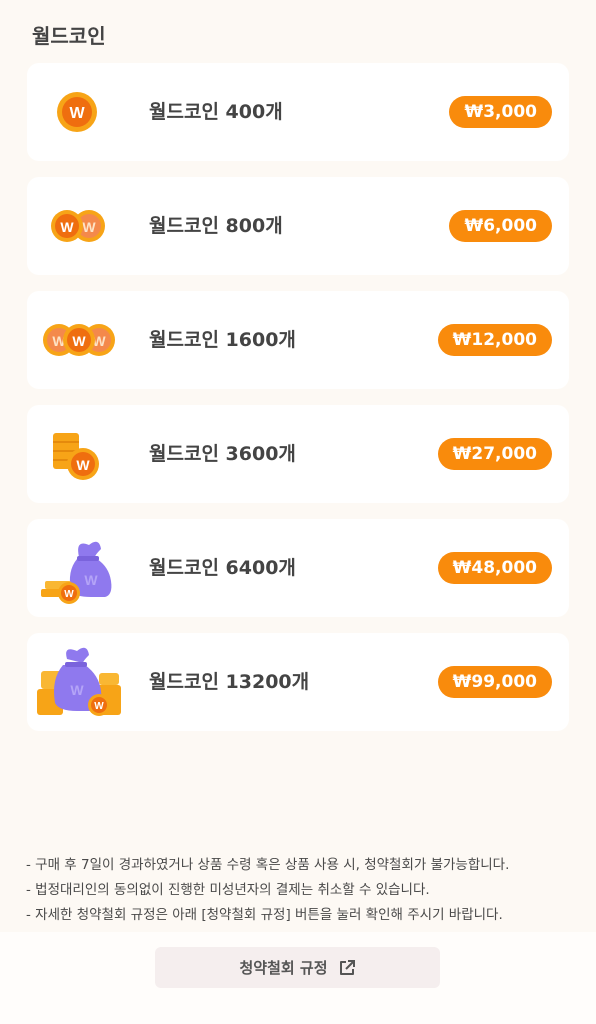 This screenshot has height=1024, width=596. What do you see at coordinates (298, 568) in the screenshot?
I see `product-card: W W 월드코인 6400개 ₩48,000` at bounding box center [298, 568].